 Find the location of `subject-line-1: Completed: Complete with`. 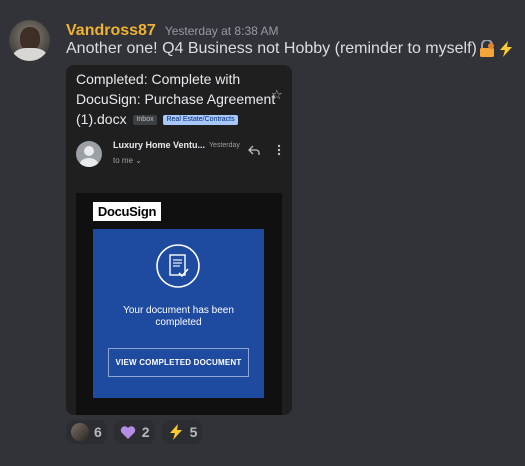

subject-line-1: Completed: Complete with is located at coordinates (158, 79).